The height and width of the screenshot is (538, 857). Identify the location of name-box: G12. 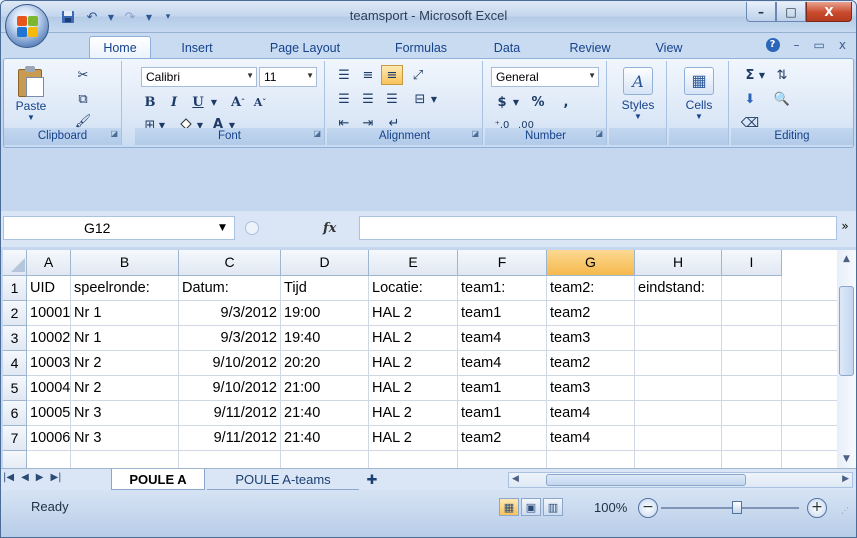
(119, 228).